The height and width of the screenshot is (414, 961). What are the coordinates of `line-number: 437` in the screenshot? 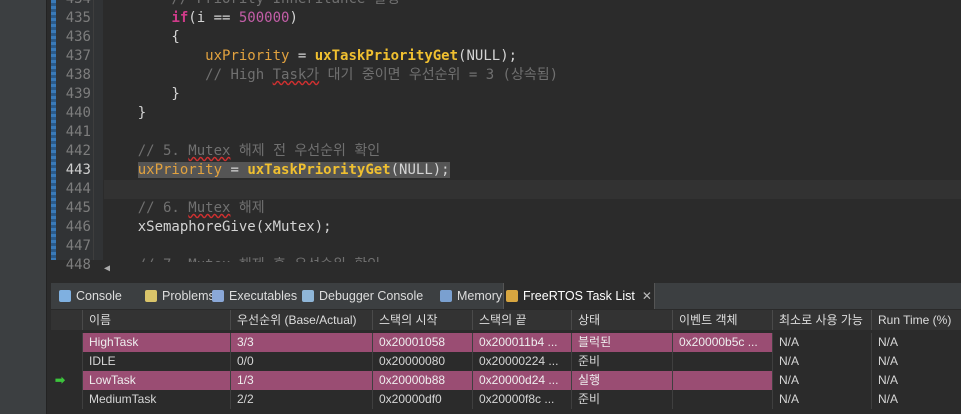 It's located at (78, 56).